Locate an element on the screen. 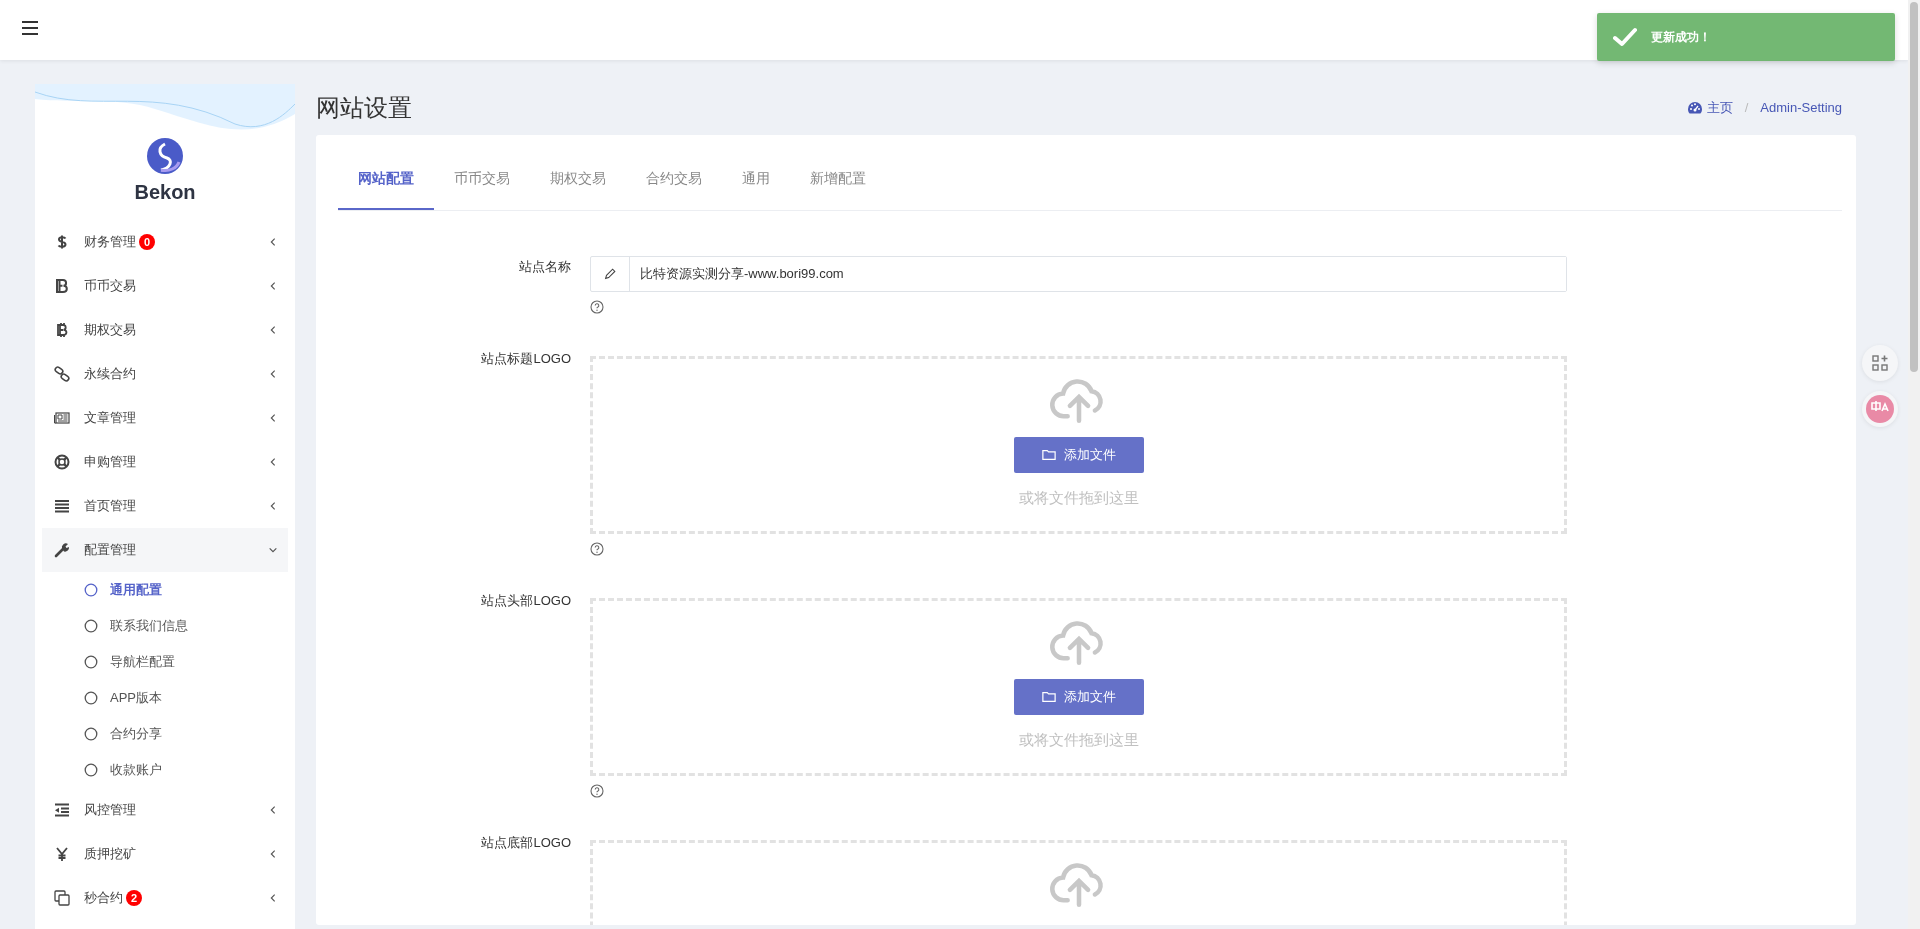 This screenshot has height=929, width=1920. settings-tab: 新增配置 is located at coordinates (838, 186).